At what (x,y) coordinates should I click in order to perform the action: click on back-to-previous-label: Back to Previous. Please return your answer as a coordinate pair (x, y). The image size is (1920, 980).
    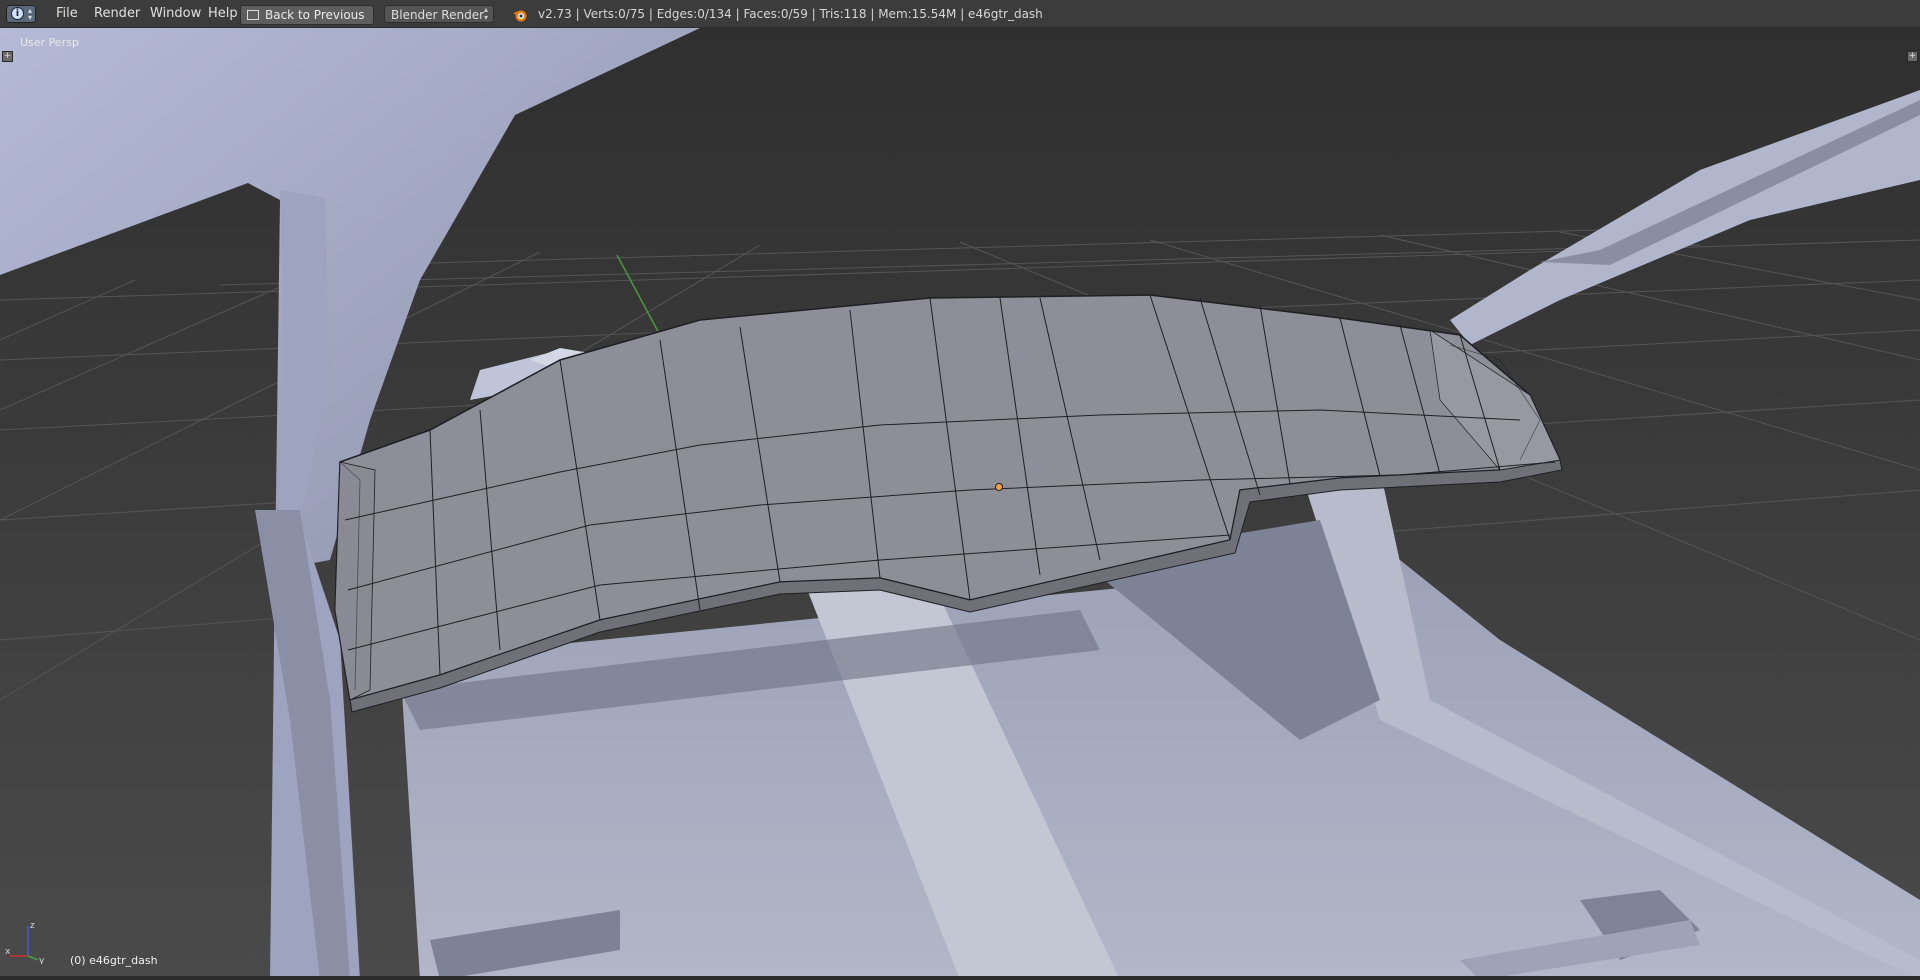
    Looking at the image, I should click on (315, 15).